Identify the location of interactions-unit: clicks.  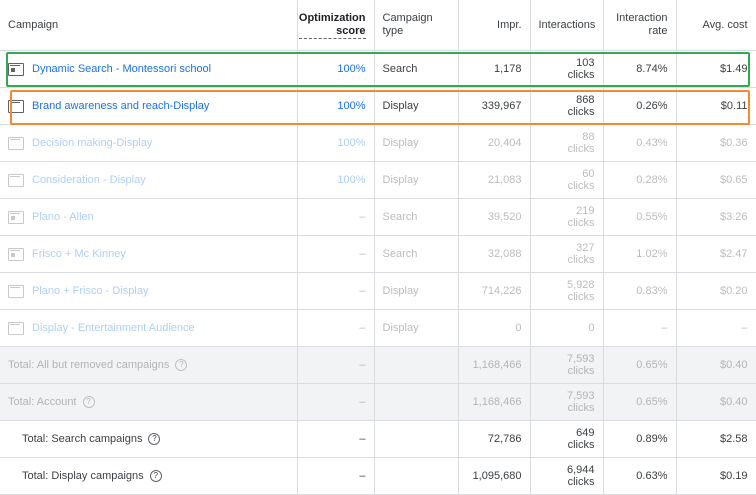
(581, 297).